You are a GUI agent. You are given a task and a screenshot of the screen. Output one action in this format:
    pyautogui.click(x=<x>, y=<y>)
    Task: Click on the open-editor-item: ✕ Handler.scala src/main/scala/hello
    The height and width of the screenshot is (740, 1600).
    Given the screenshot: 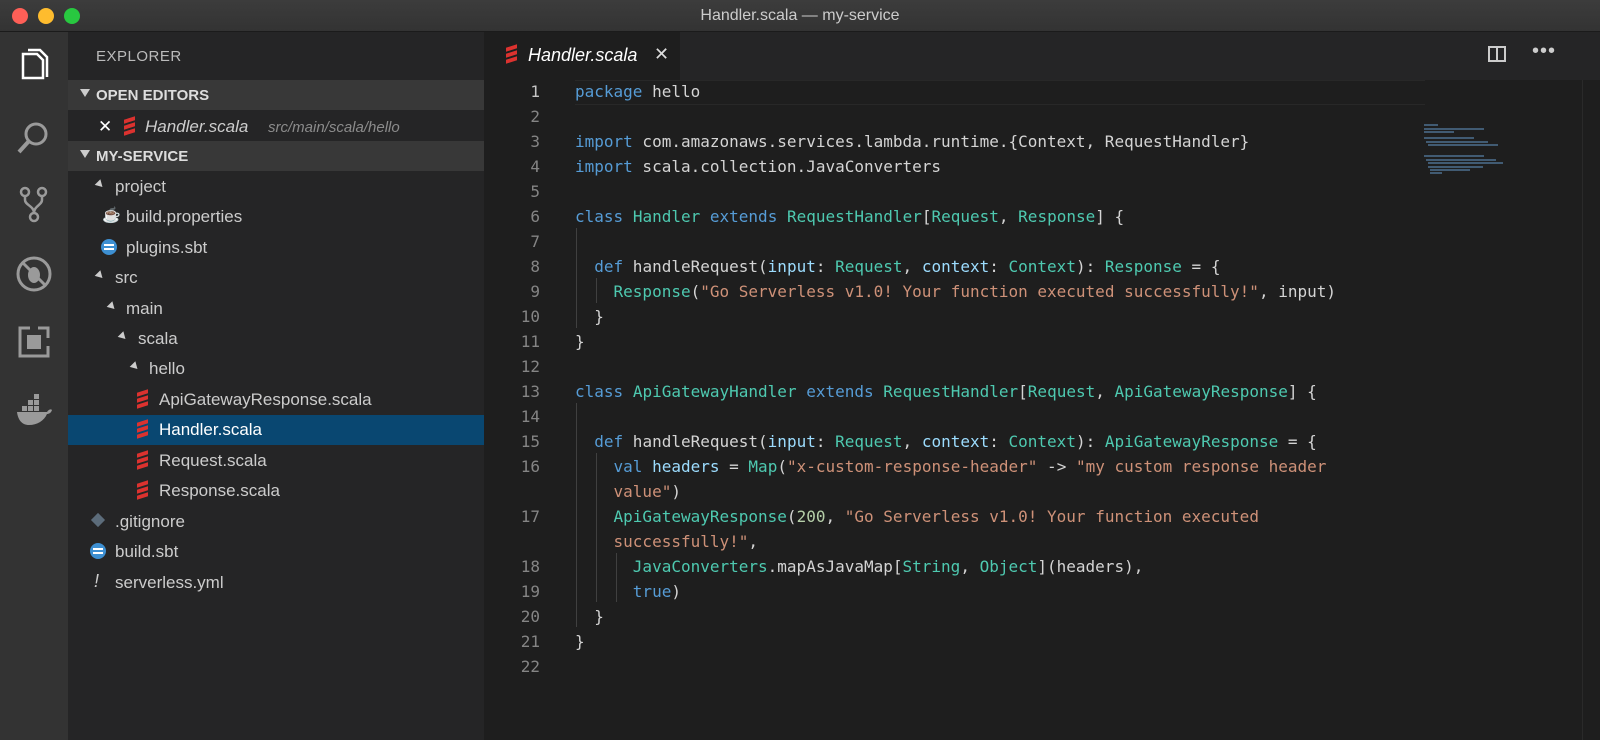 What is the action you would take?
    pyautogui.click(x=276, y=127)
    